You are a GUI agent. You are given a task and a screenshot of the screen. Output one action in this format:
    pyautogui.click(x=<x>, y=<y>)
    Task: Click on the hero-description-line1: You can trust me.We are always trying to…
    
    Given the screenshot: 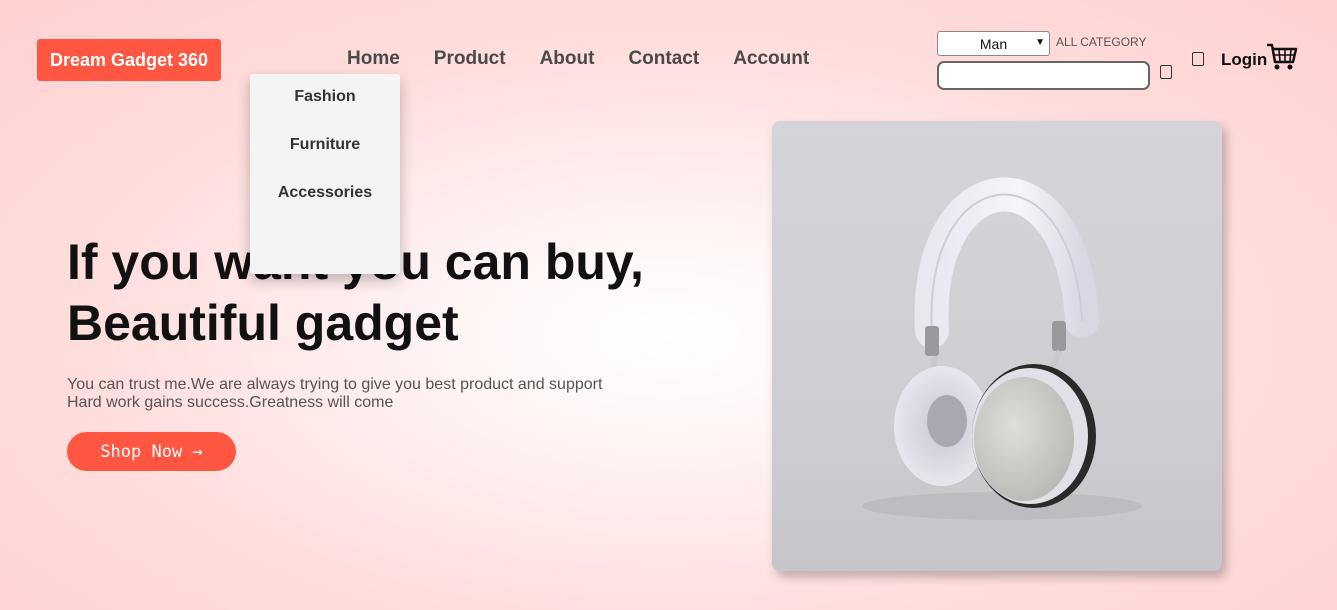 What is the action you would take?
    pyautogui.click(x=335, y=384)
    